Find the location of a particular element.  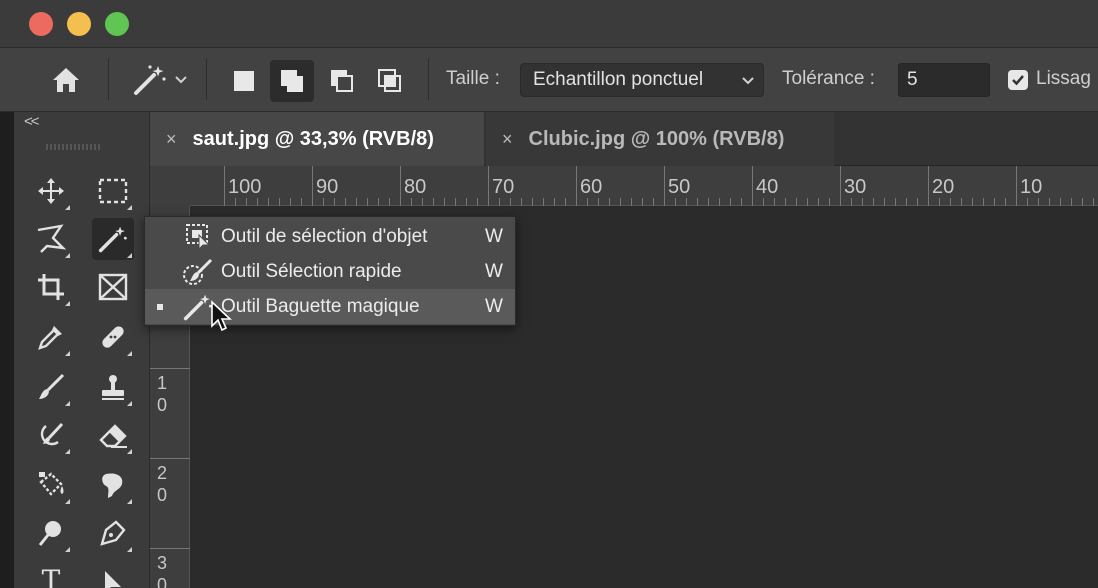

antialias-checkbox is located at coordinates (1018, 80).